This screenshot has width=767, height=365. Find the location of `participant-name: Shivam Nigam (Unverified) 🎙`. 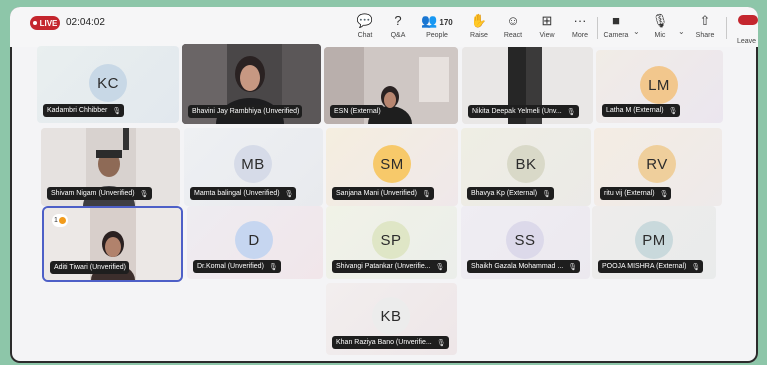

participant-name: Shivam Nigam (Unverified) 🎙 is located at coordinates (99, 193).